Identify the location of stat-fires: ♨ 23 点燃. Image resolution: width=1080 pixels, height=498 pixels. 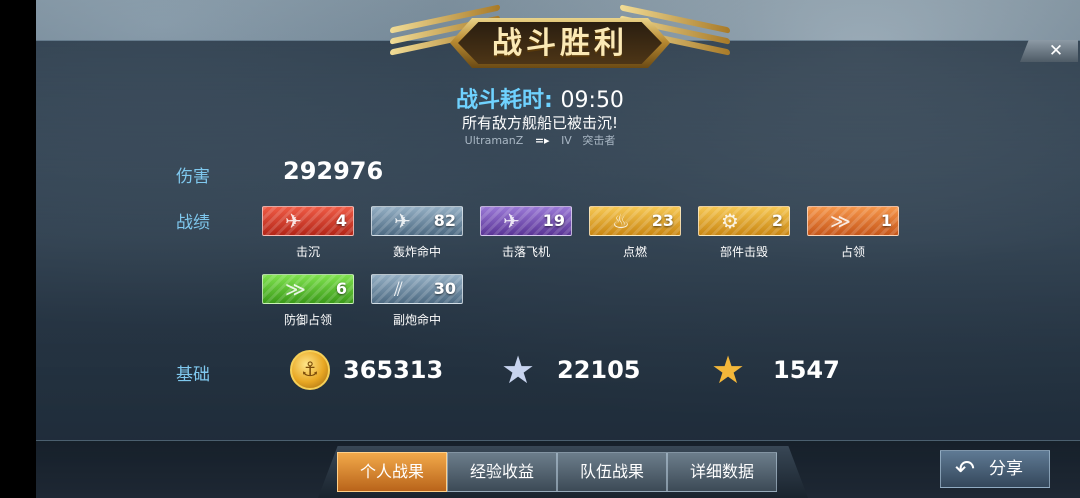
(635, 236).